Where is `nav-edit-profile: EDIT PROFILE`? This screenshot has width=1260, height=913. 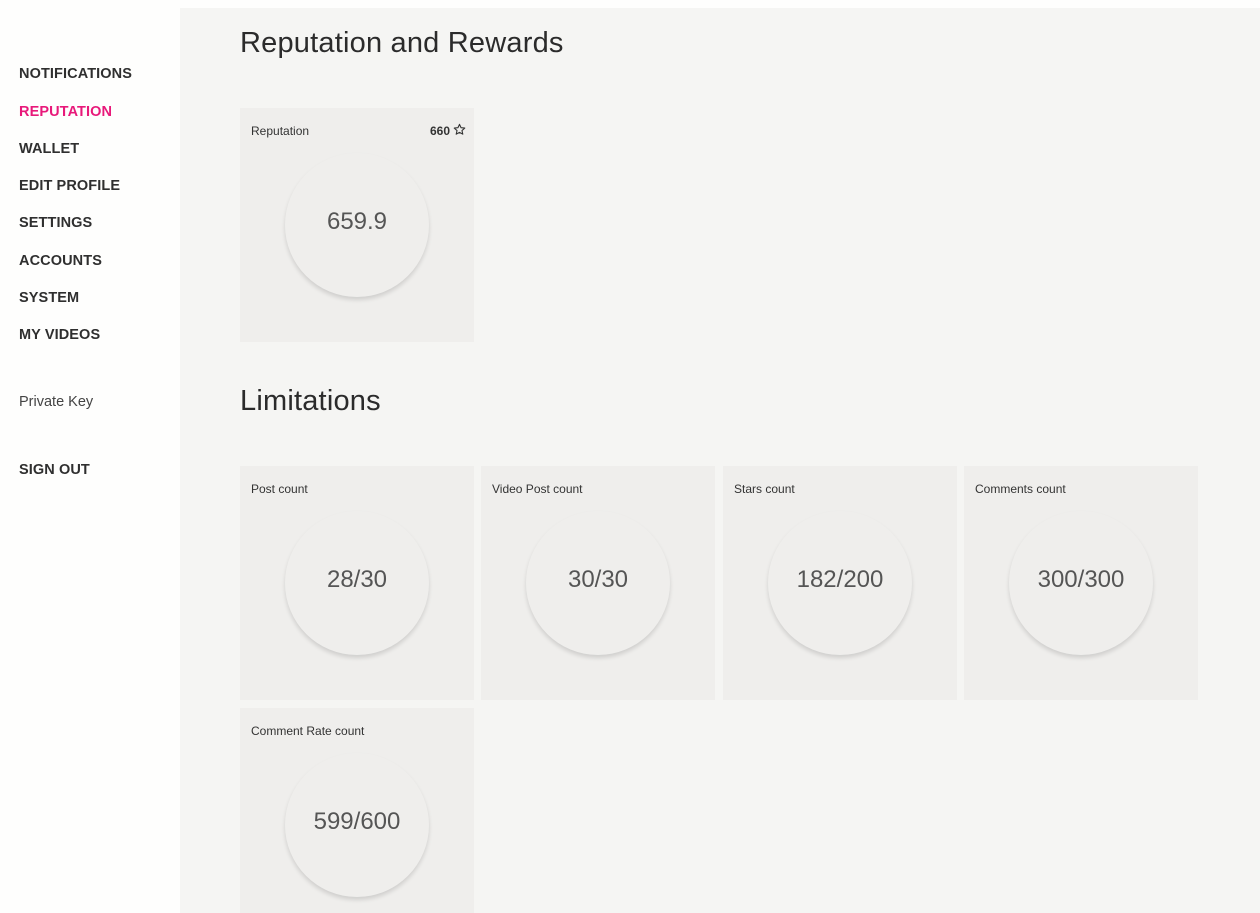 nav-edit-profile: EDIT PROFILE is located at coordinates (69, 186).